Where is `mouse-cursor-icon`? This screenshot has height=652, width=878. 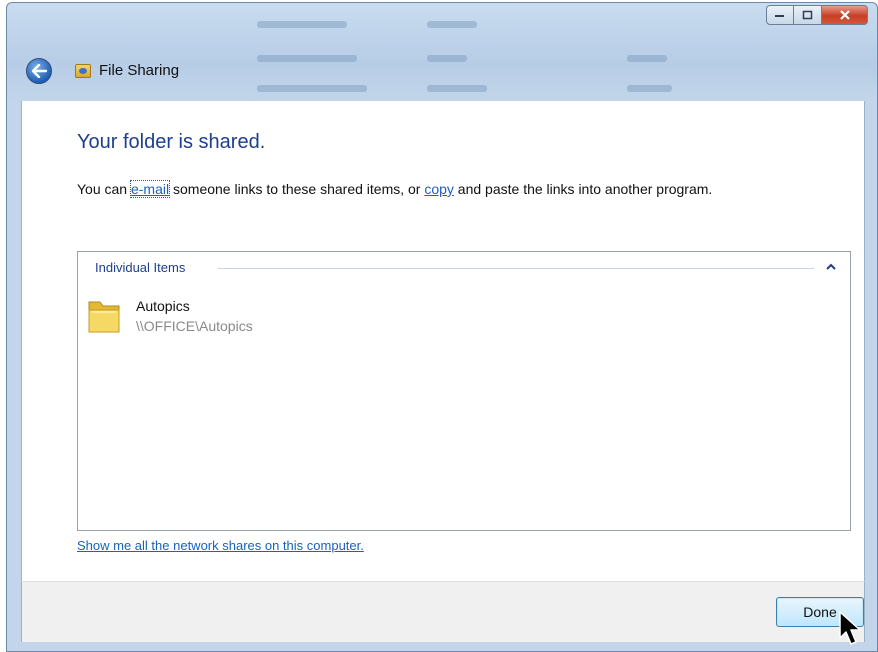
mouse-cursor-icon is located at coordinates (850, 628).